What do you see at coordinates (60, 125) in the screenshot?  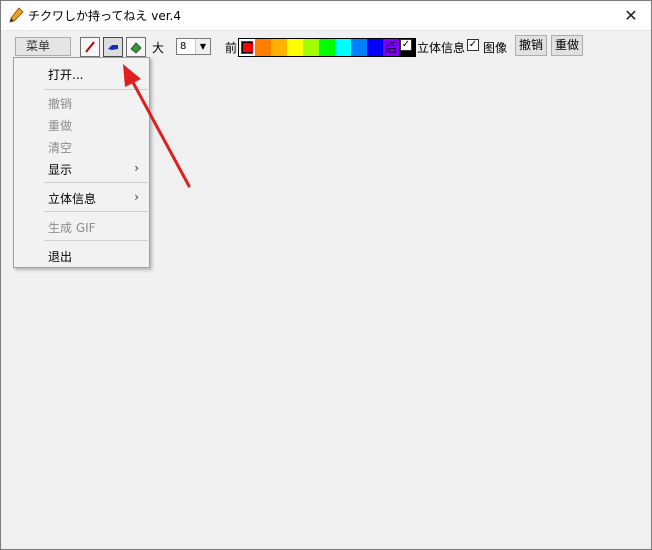 I see `menu-item-redo: 重做` at bounding box center [60, 125].